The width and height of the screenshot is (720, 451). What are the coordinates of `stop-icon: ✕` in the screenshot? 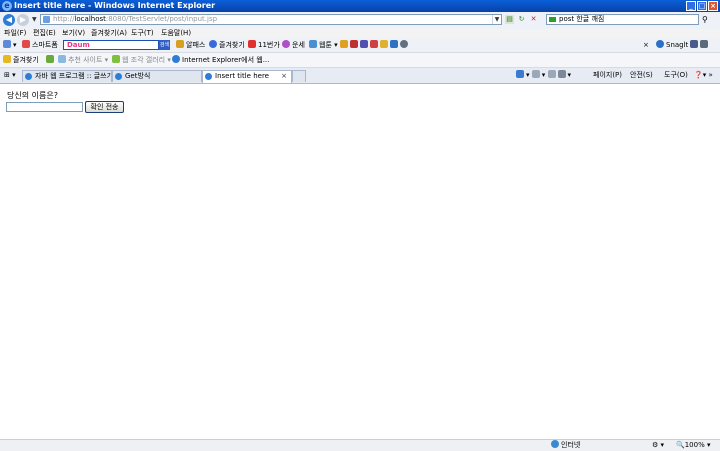 It's located at (533, 19).